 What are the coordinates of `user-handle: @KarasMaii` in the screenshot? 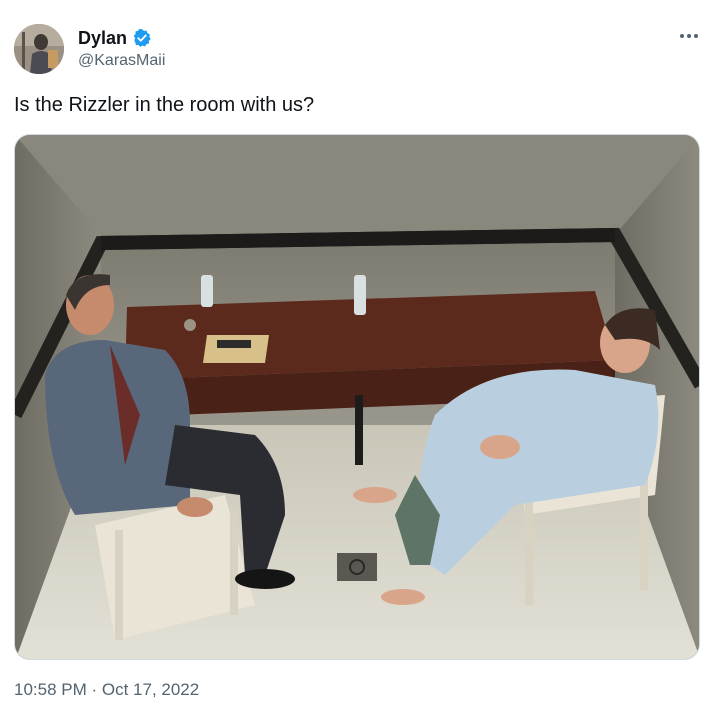 It's located at (121, 61).